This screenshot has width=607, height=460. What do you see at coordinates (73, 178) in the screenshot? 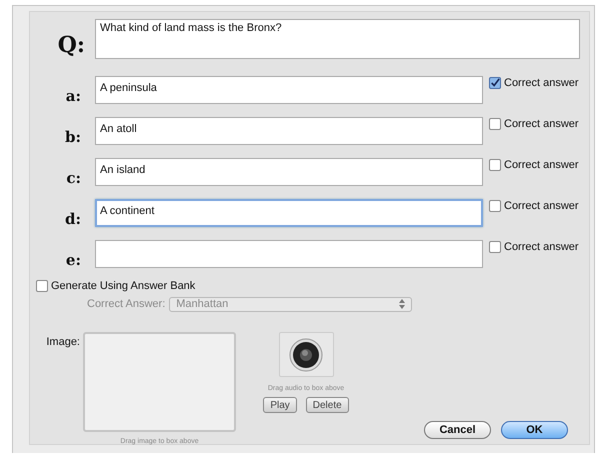
I see `answer-label: c:` at bounding box center [73, 178].